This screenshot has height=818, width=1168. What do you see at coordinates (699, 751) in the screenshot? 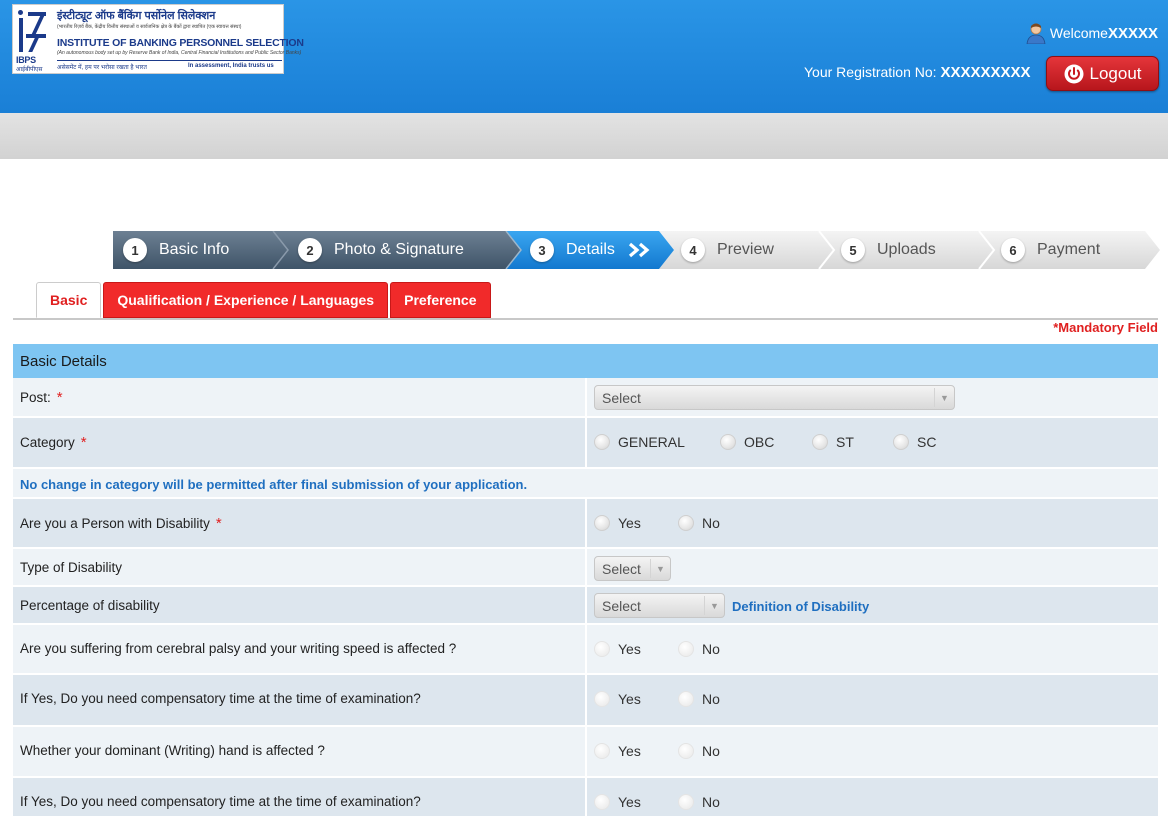
I see `dominant-hand-radio-no: No` at bounding box center [699, 751].